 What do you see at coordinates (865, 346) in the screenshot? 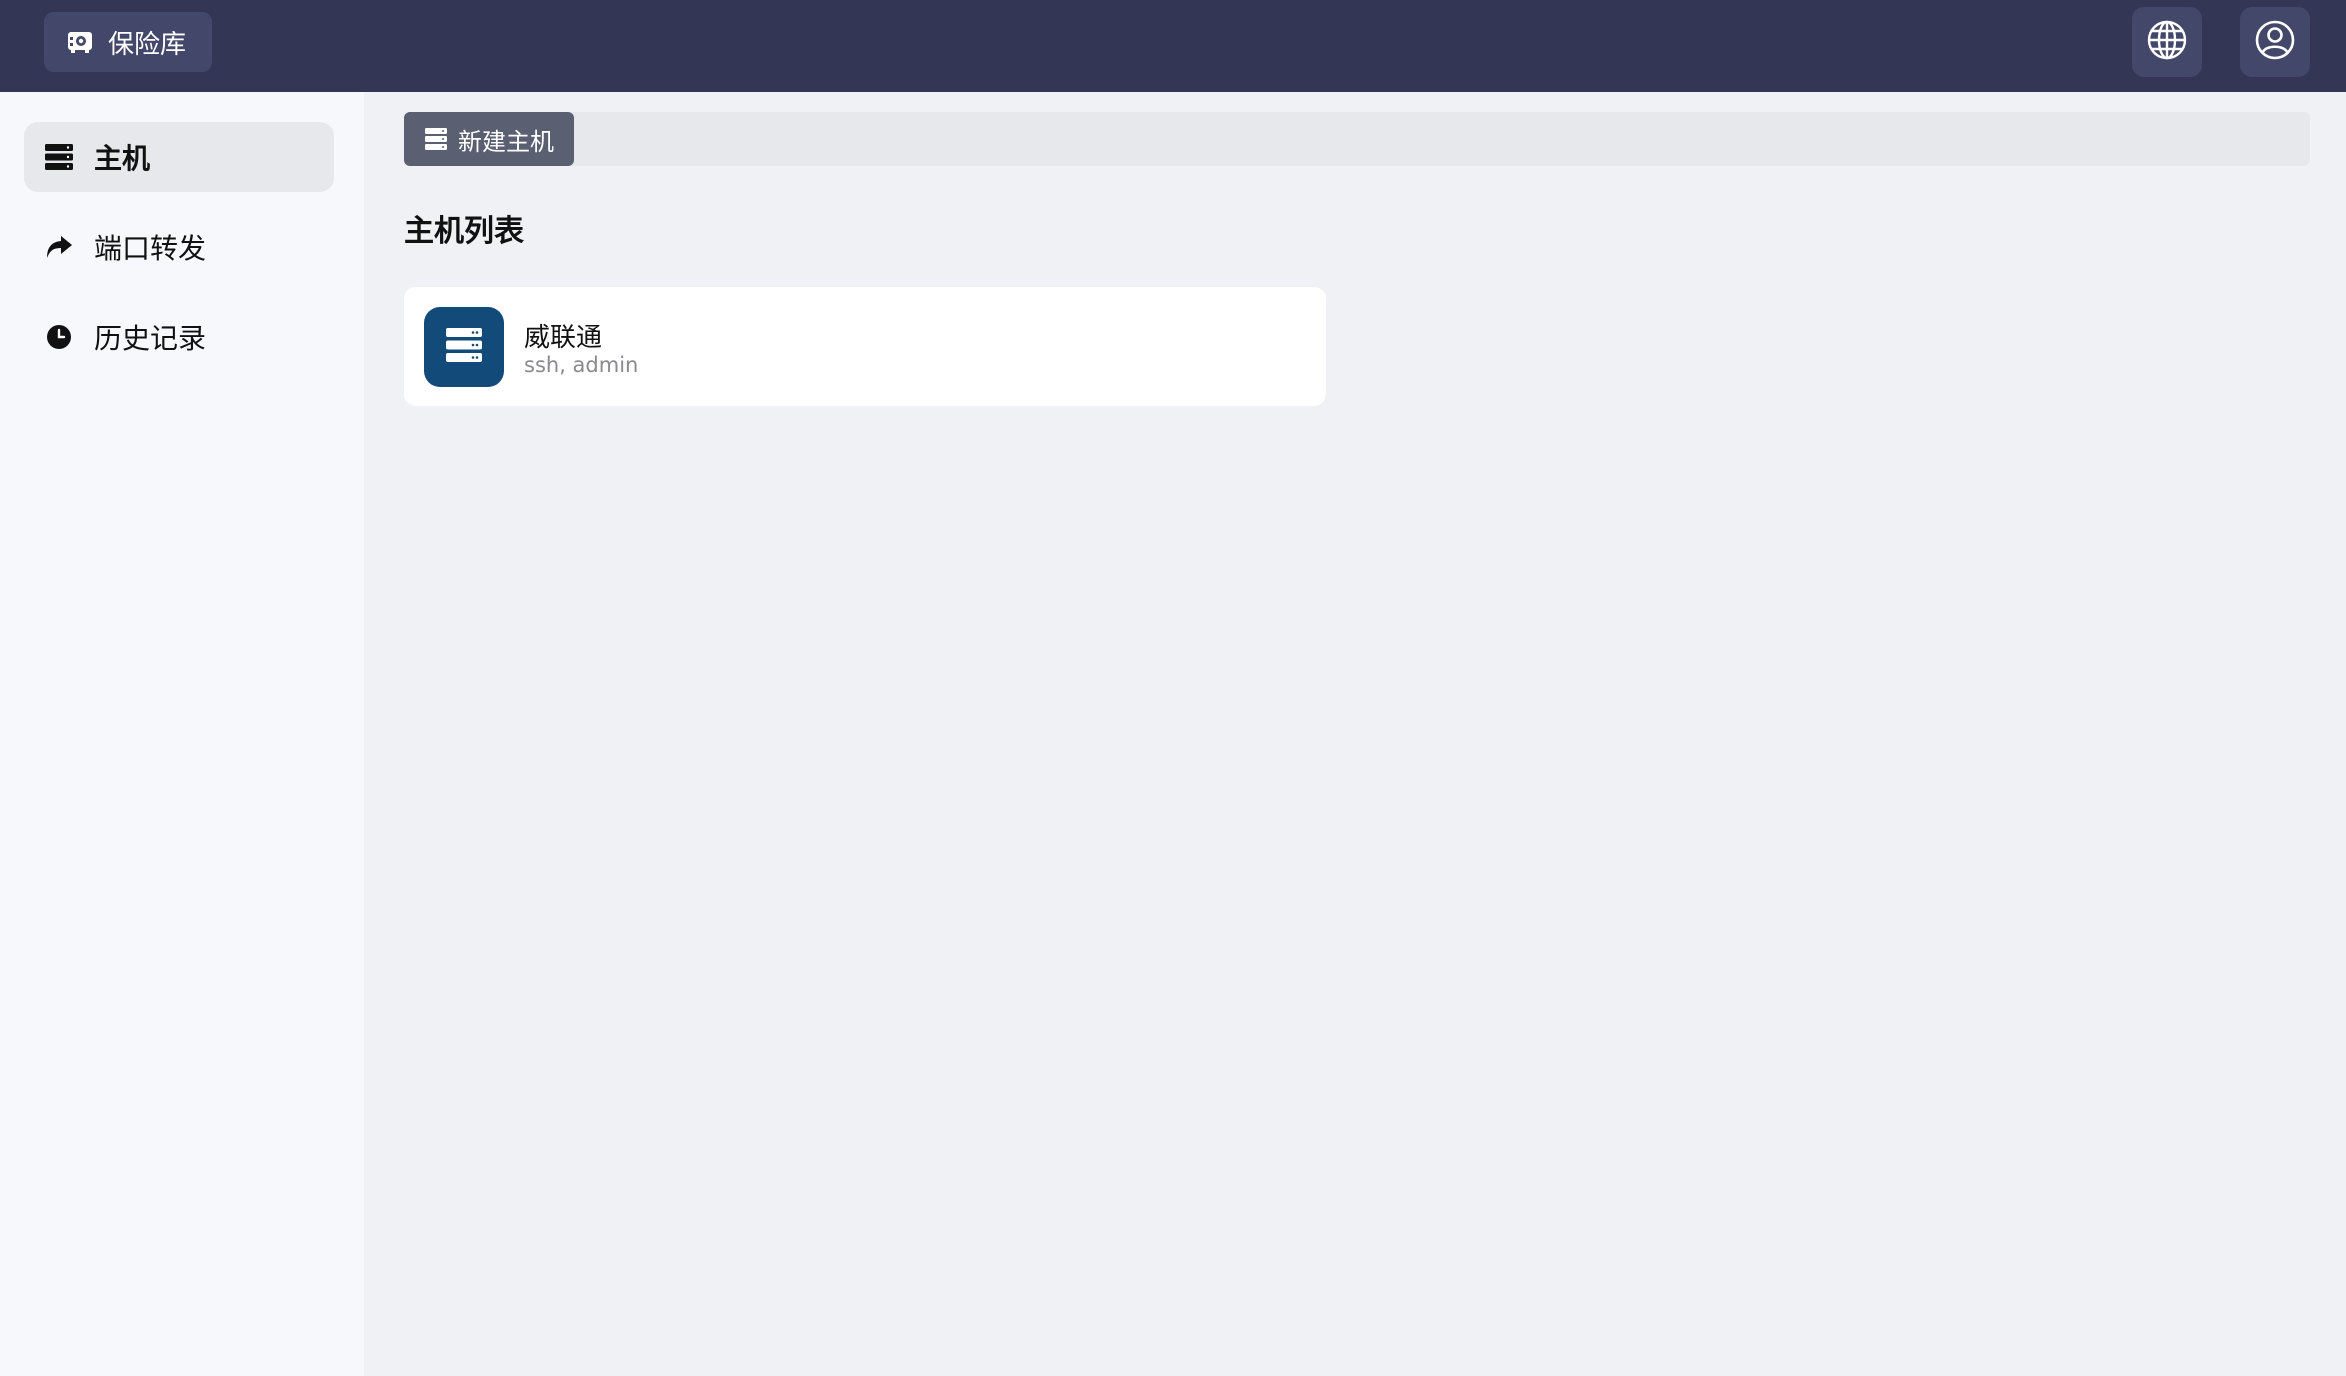
I see `host-card: 威联通 ssh, admin` at bounding box center [865, 346].